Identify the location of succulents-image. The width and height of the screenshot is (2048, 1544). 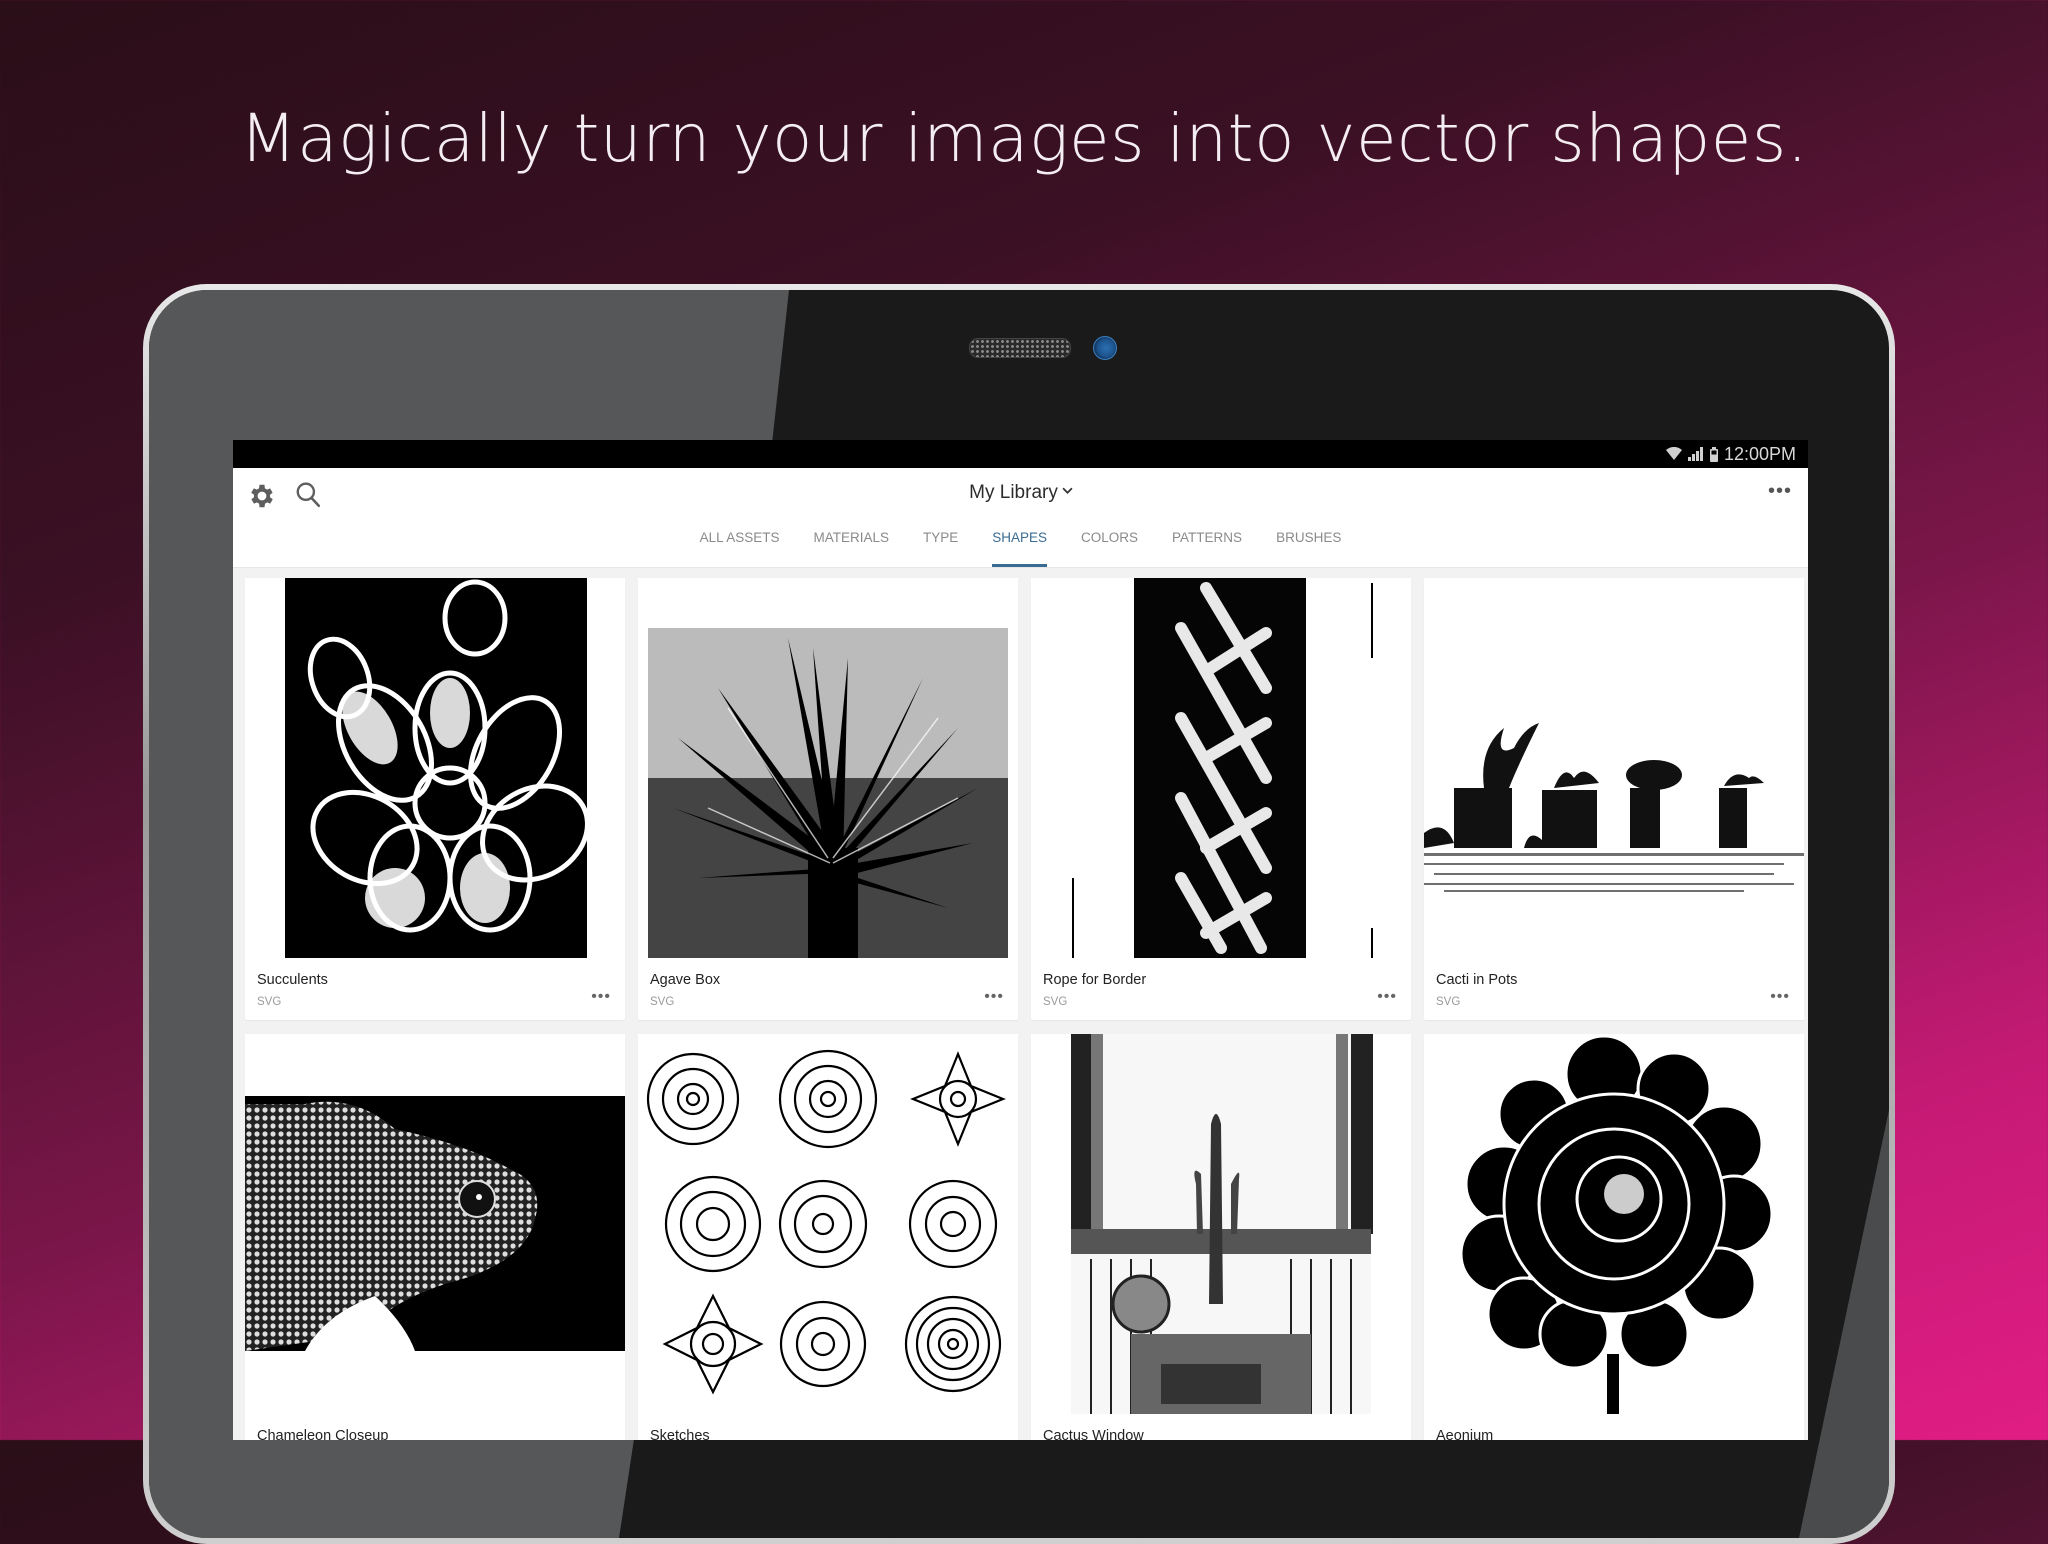
(435, 768).